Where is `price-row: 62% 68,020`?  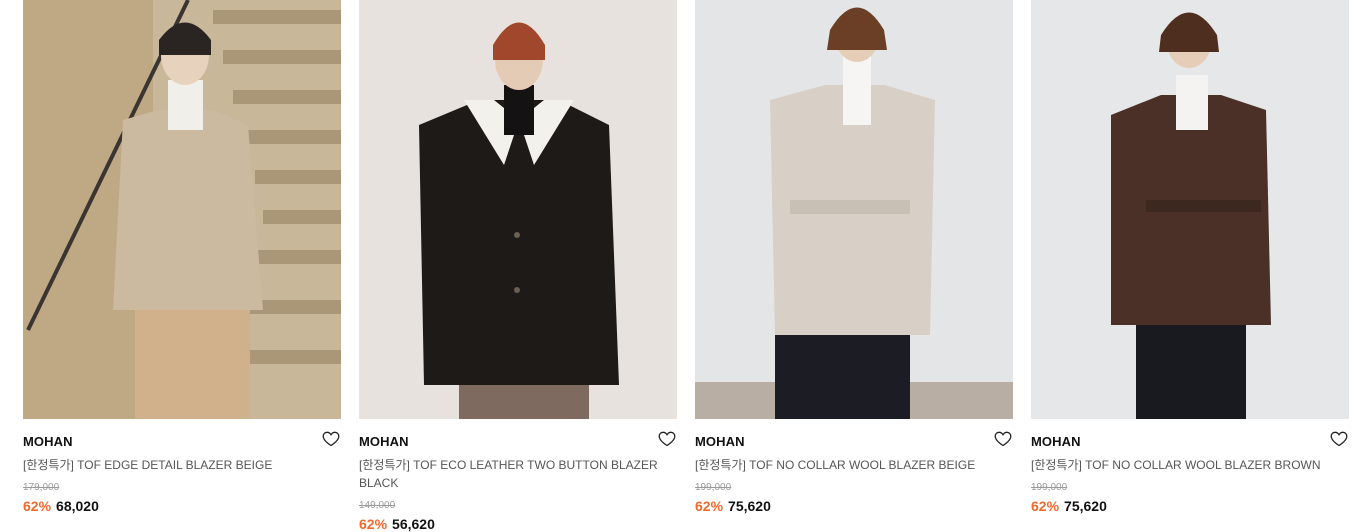 price-row: 62% 68,020 is located at coordinates (61, 506).